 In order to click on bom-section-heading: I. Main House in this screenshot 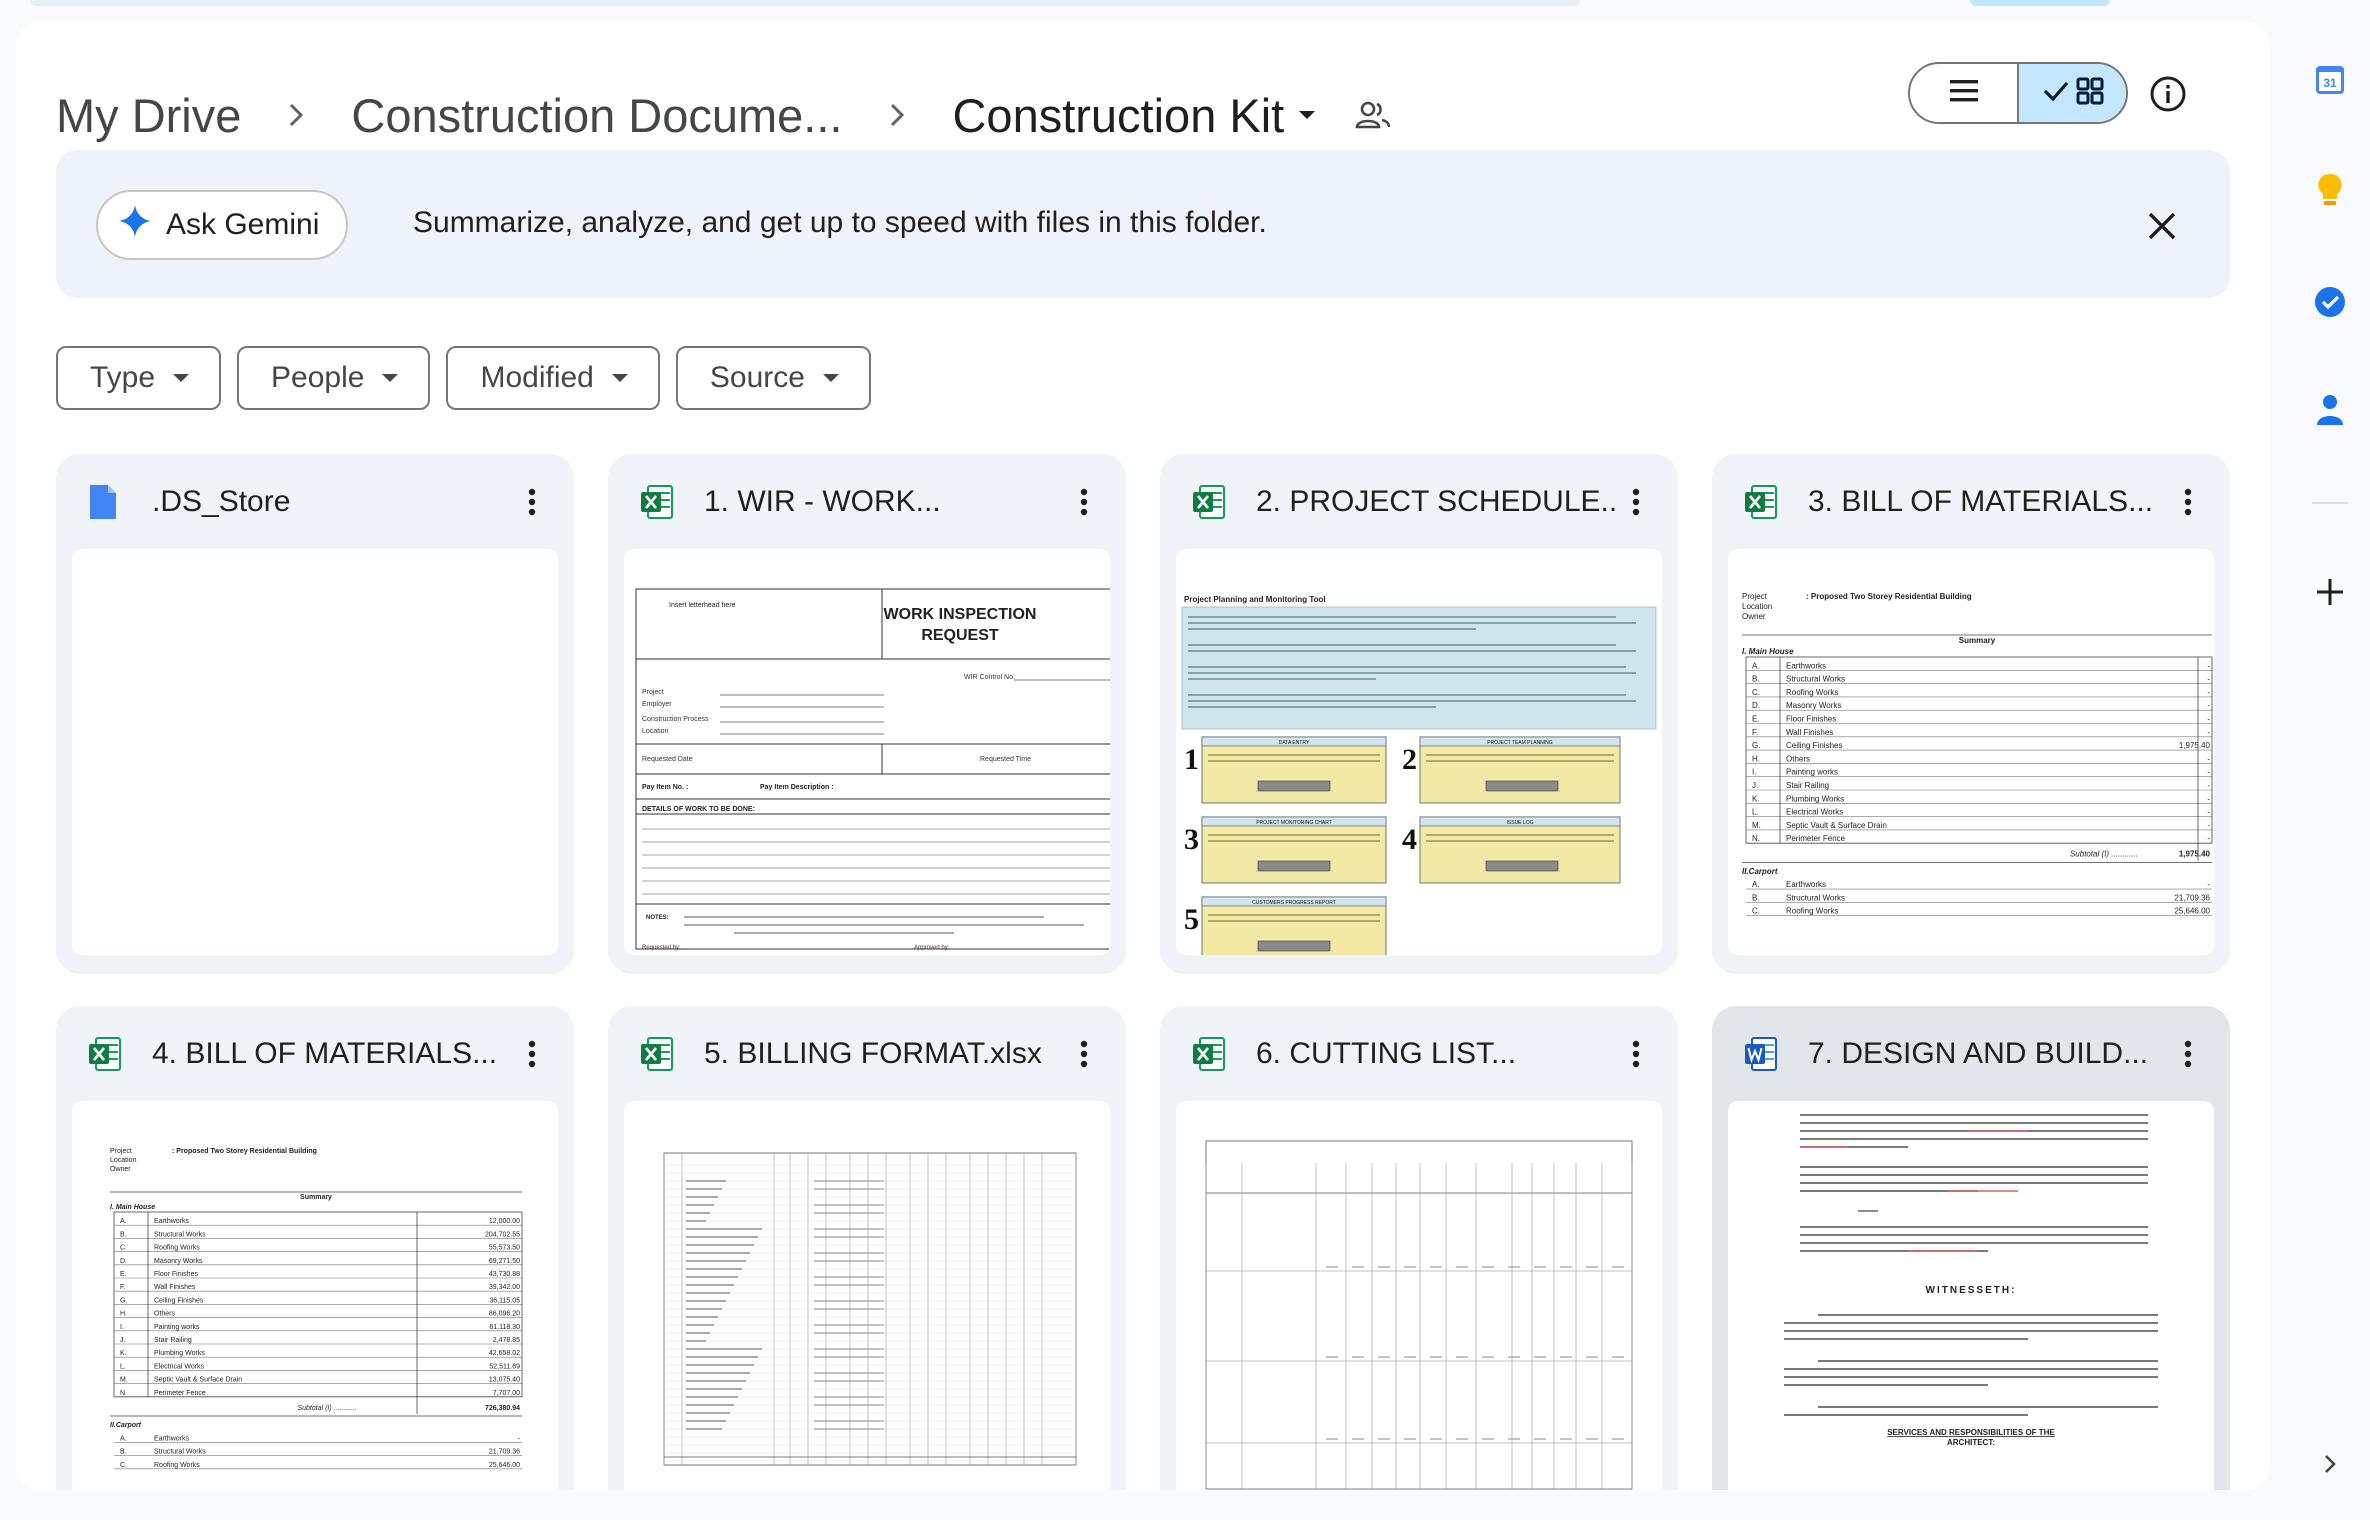, I will do `click(132, 1207)`.